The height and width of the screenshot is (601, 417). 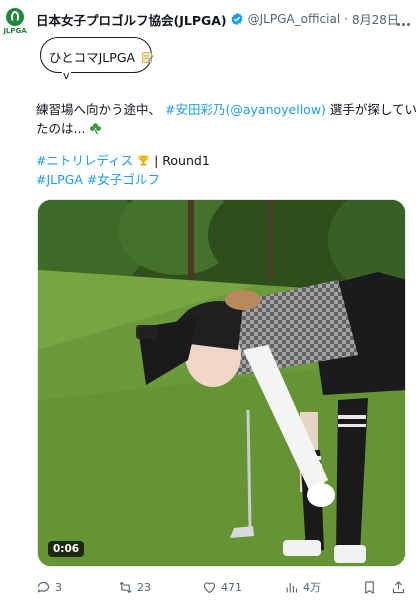 I want to click on bookmark-button, so click(x=371, y=587).